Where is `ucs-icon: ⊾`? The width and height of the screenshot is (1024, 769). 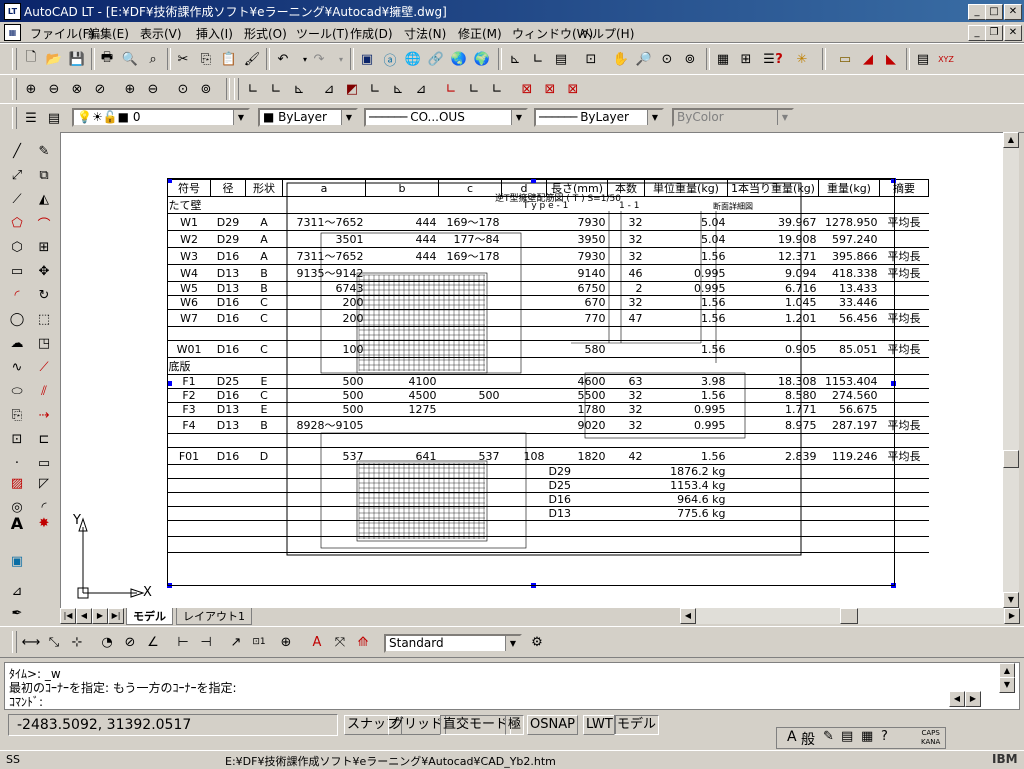
ucs-icon: ⊾ is located at coordinates (515, 59).